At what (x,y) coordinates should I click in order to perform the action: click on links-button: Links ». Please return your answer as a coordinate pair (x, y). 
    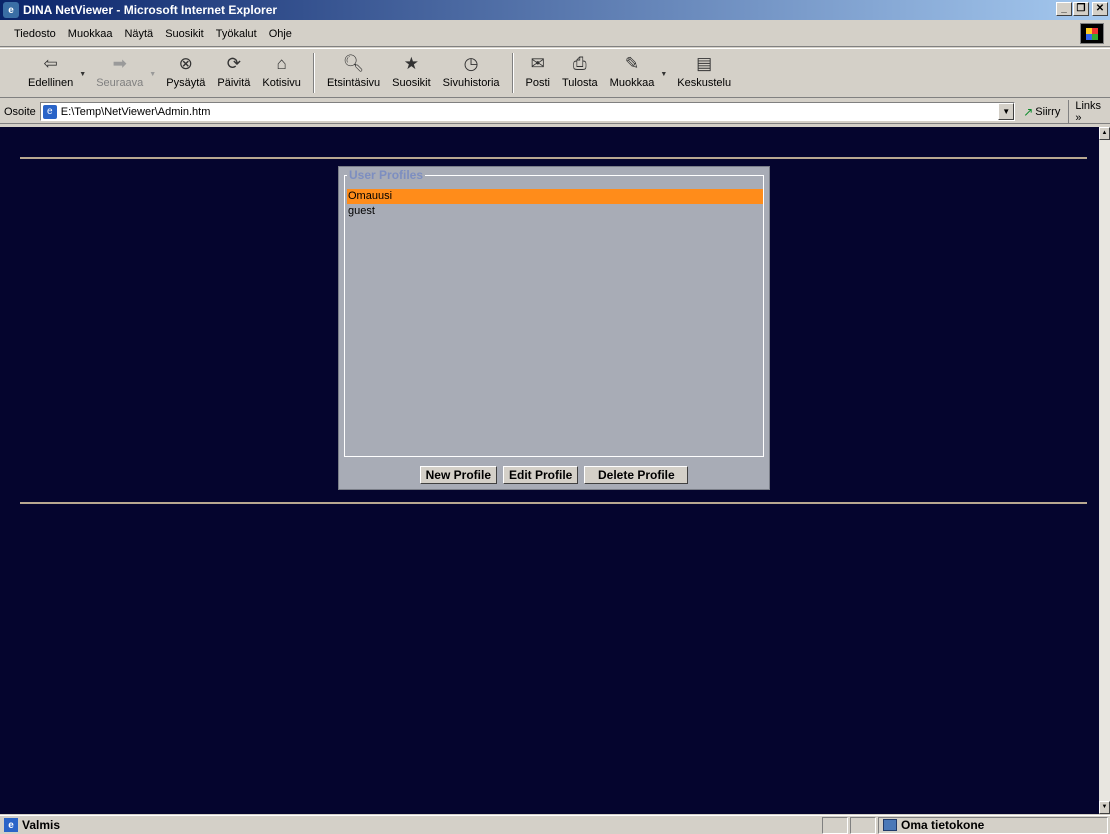
    Looking at the image, I should click on (1089, 111).